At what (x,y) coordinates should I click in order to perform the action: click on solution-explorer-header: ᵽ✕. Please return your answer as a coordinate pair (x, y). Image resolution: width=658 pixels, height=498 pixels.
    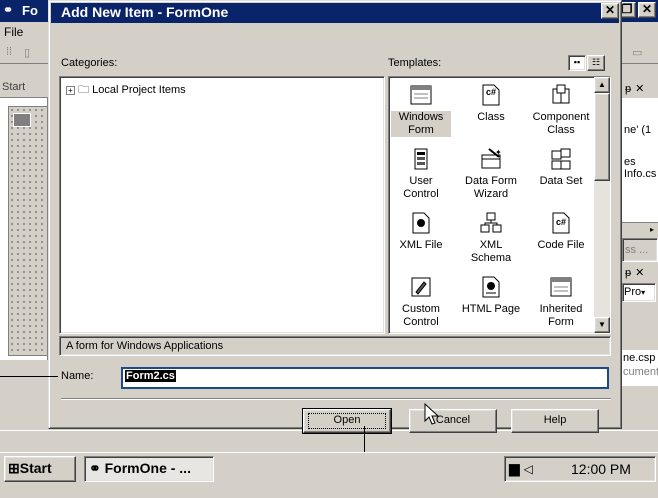
    Looking at the image, I should click on (640, 89).